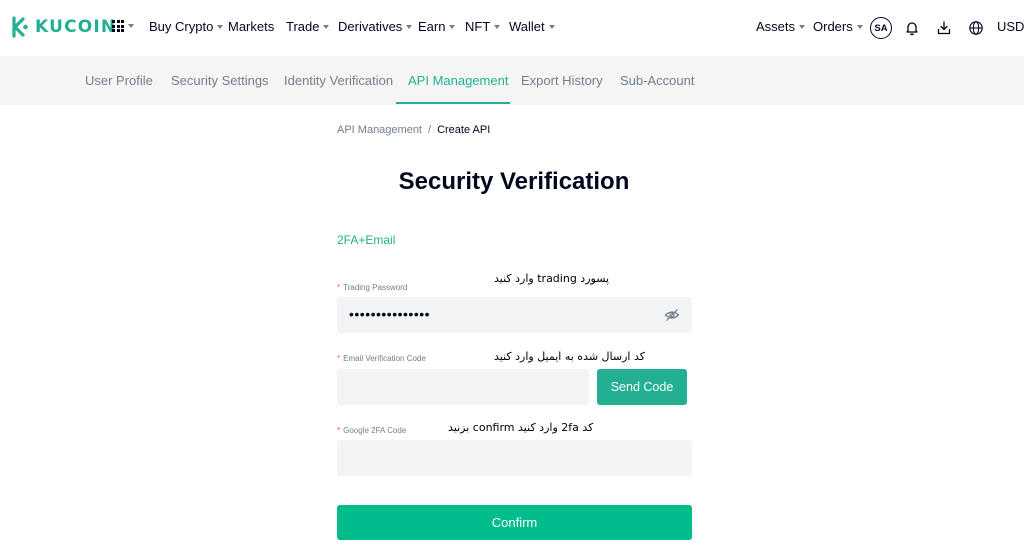 The height and width of the screenshot is (557, 1024). Describe the element at coordinates (119, 80) in the screenshot. I see `tab-user-profile: User Profile` at that location.